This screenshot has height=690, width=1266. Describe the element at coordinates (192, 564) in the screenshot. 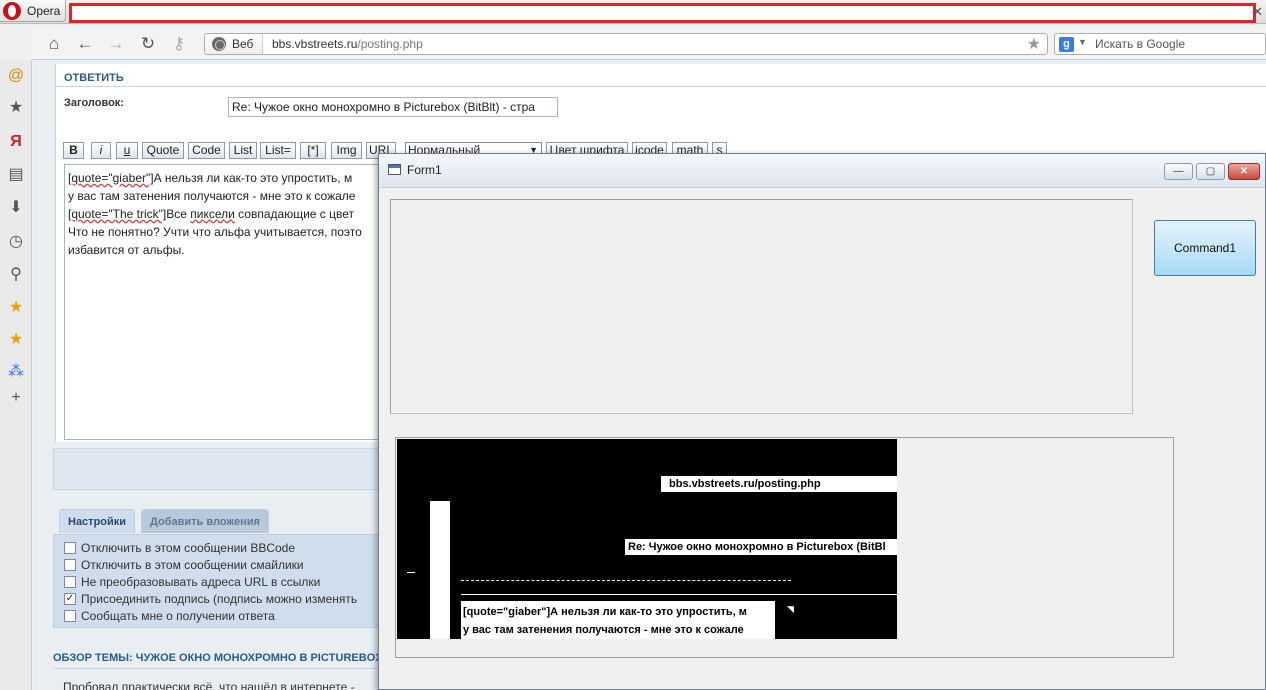

I see `option-label: Отключить в этом сообщении смайлики` at that location.